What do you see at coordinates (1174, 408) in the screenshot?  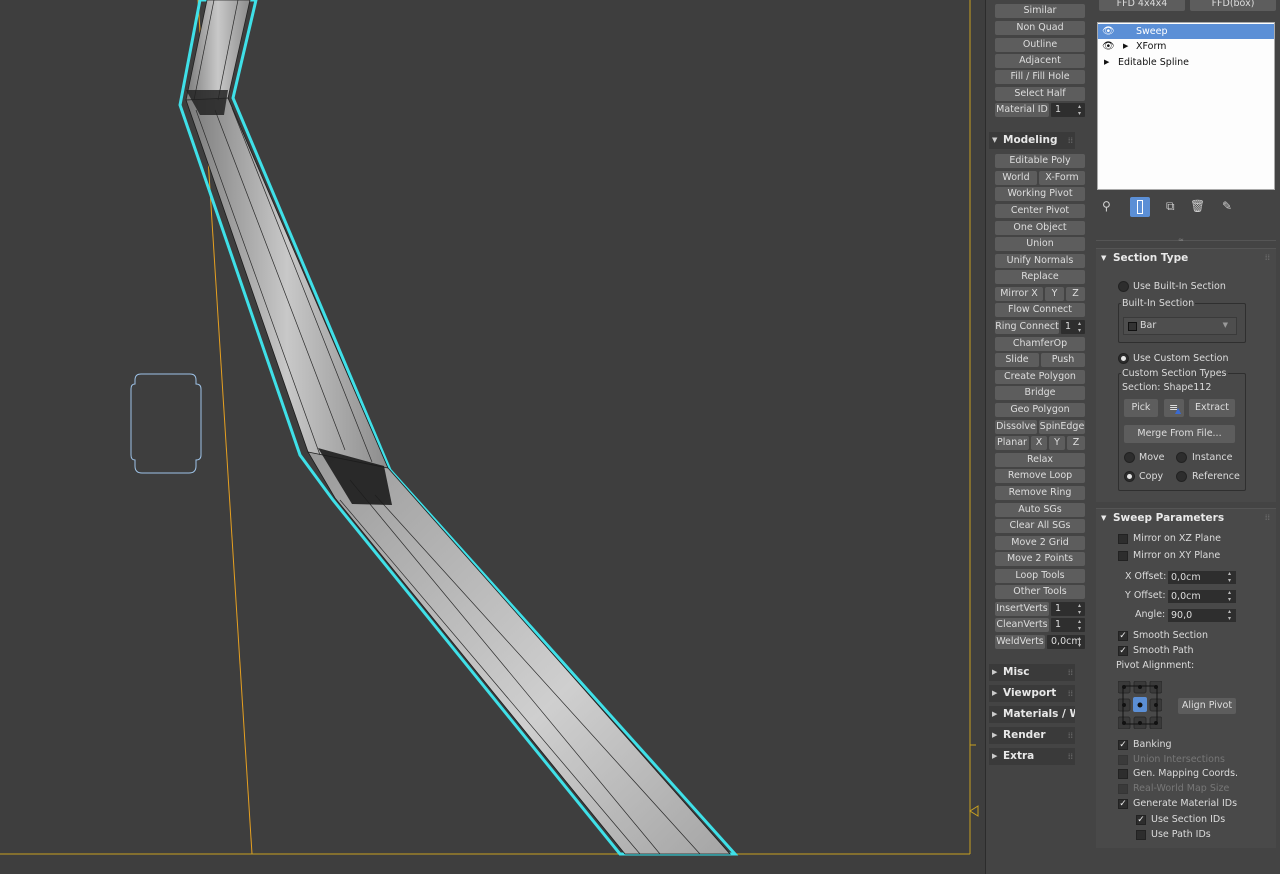 I see `pick-shape-icon: ≡ ▲` at bounding box center [1174, 408].